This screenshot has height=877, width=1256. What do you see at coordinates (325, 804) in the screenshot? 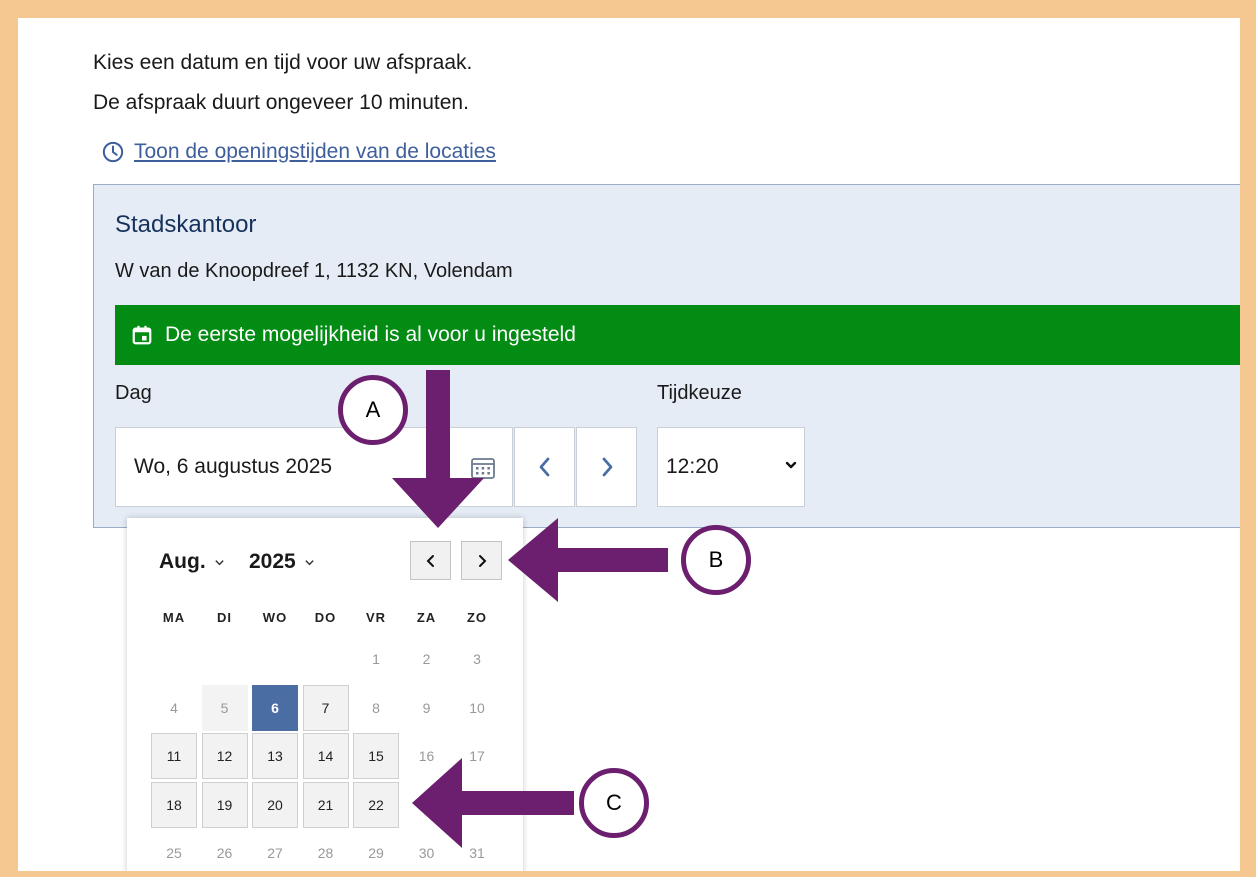
I see `calendar-day: 21` at bounding box center [325, 804].